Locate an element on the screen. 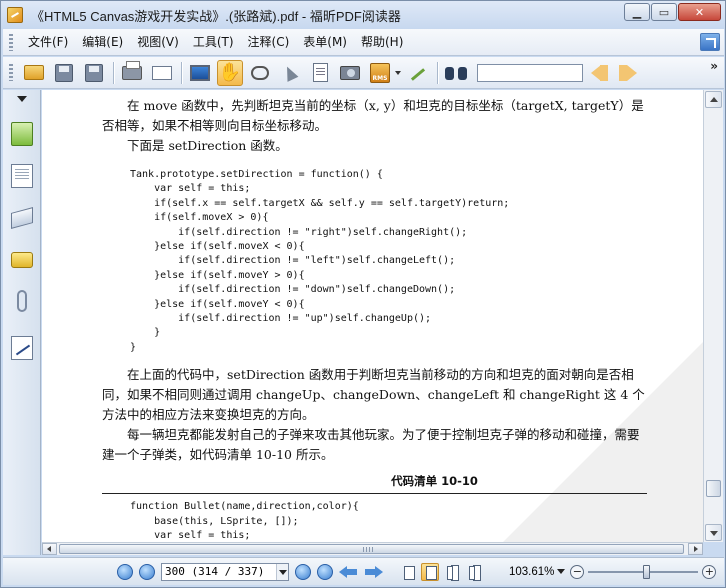  menu-form: 表单(M) is located at coordinates (325, 42).